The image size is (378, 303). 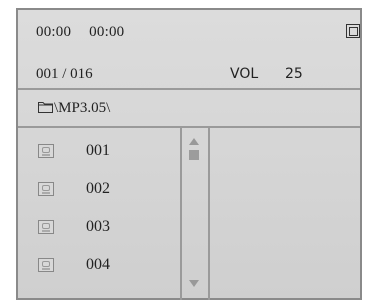 What do you see at coordinates (294, 74) in the screenshot?
I see `volume-value: 25` at bounding box center [294, 74].